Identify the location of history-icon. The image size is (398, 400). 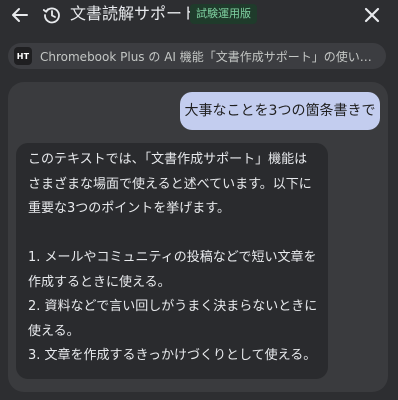
(52, 15).